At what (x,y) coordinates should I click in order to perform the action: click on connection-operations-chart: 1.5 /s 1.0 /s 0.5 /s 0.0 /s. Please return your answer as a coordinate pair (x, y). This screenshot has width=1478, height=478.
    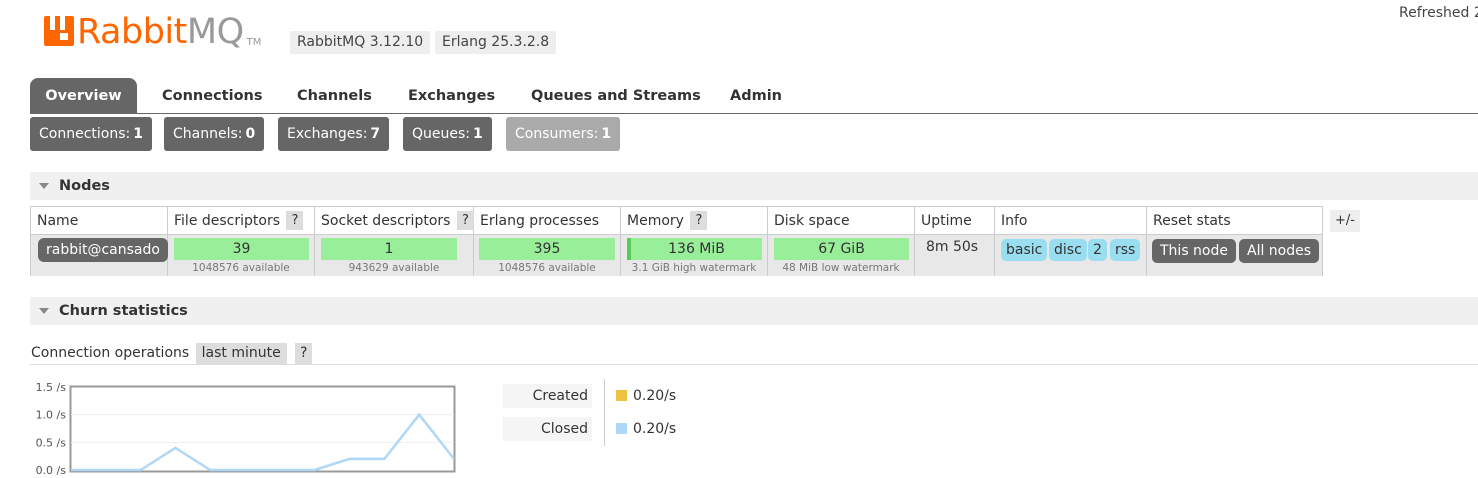
    Looking at the image, I should click on (246, 428).